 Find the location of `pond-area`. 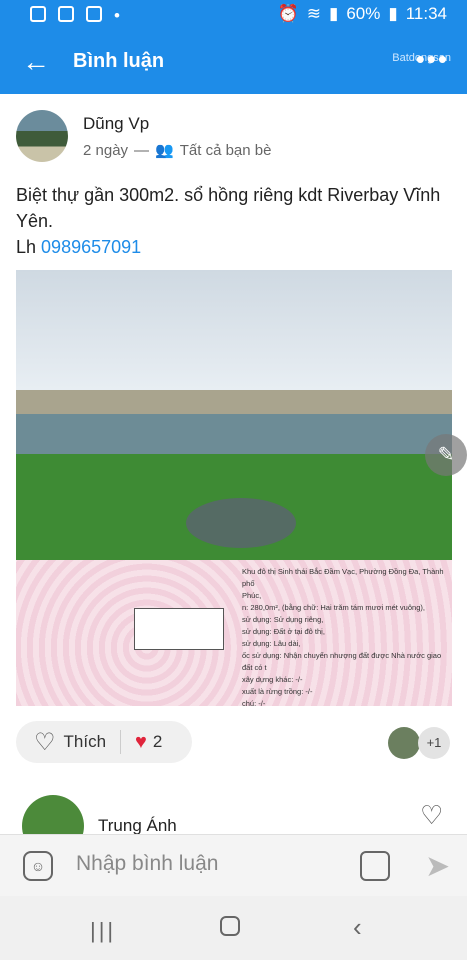

pond-area is located at coordinates (241, 523).